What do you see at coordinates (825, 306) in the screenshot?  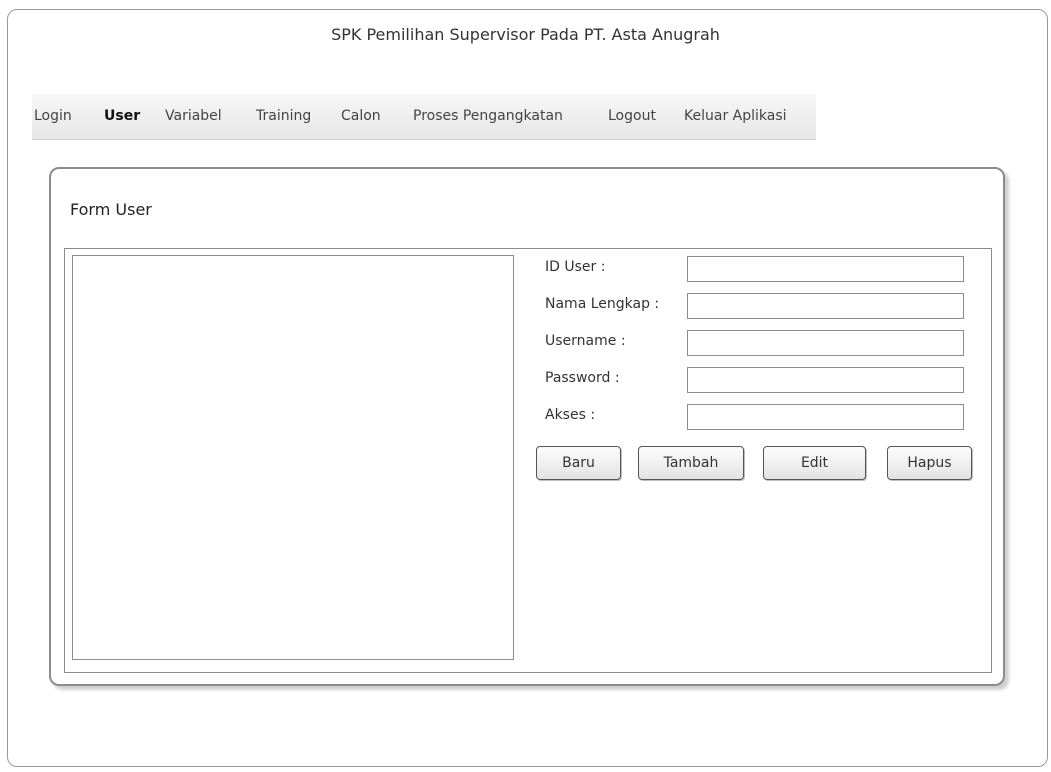 I see `nama-lengkap-input` at bounding box center [825, 306].